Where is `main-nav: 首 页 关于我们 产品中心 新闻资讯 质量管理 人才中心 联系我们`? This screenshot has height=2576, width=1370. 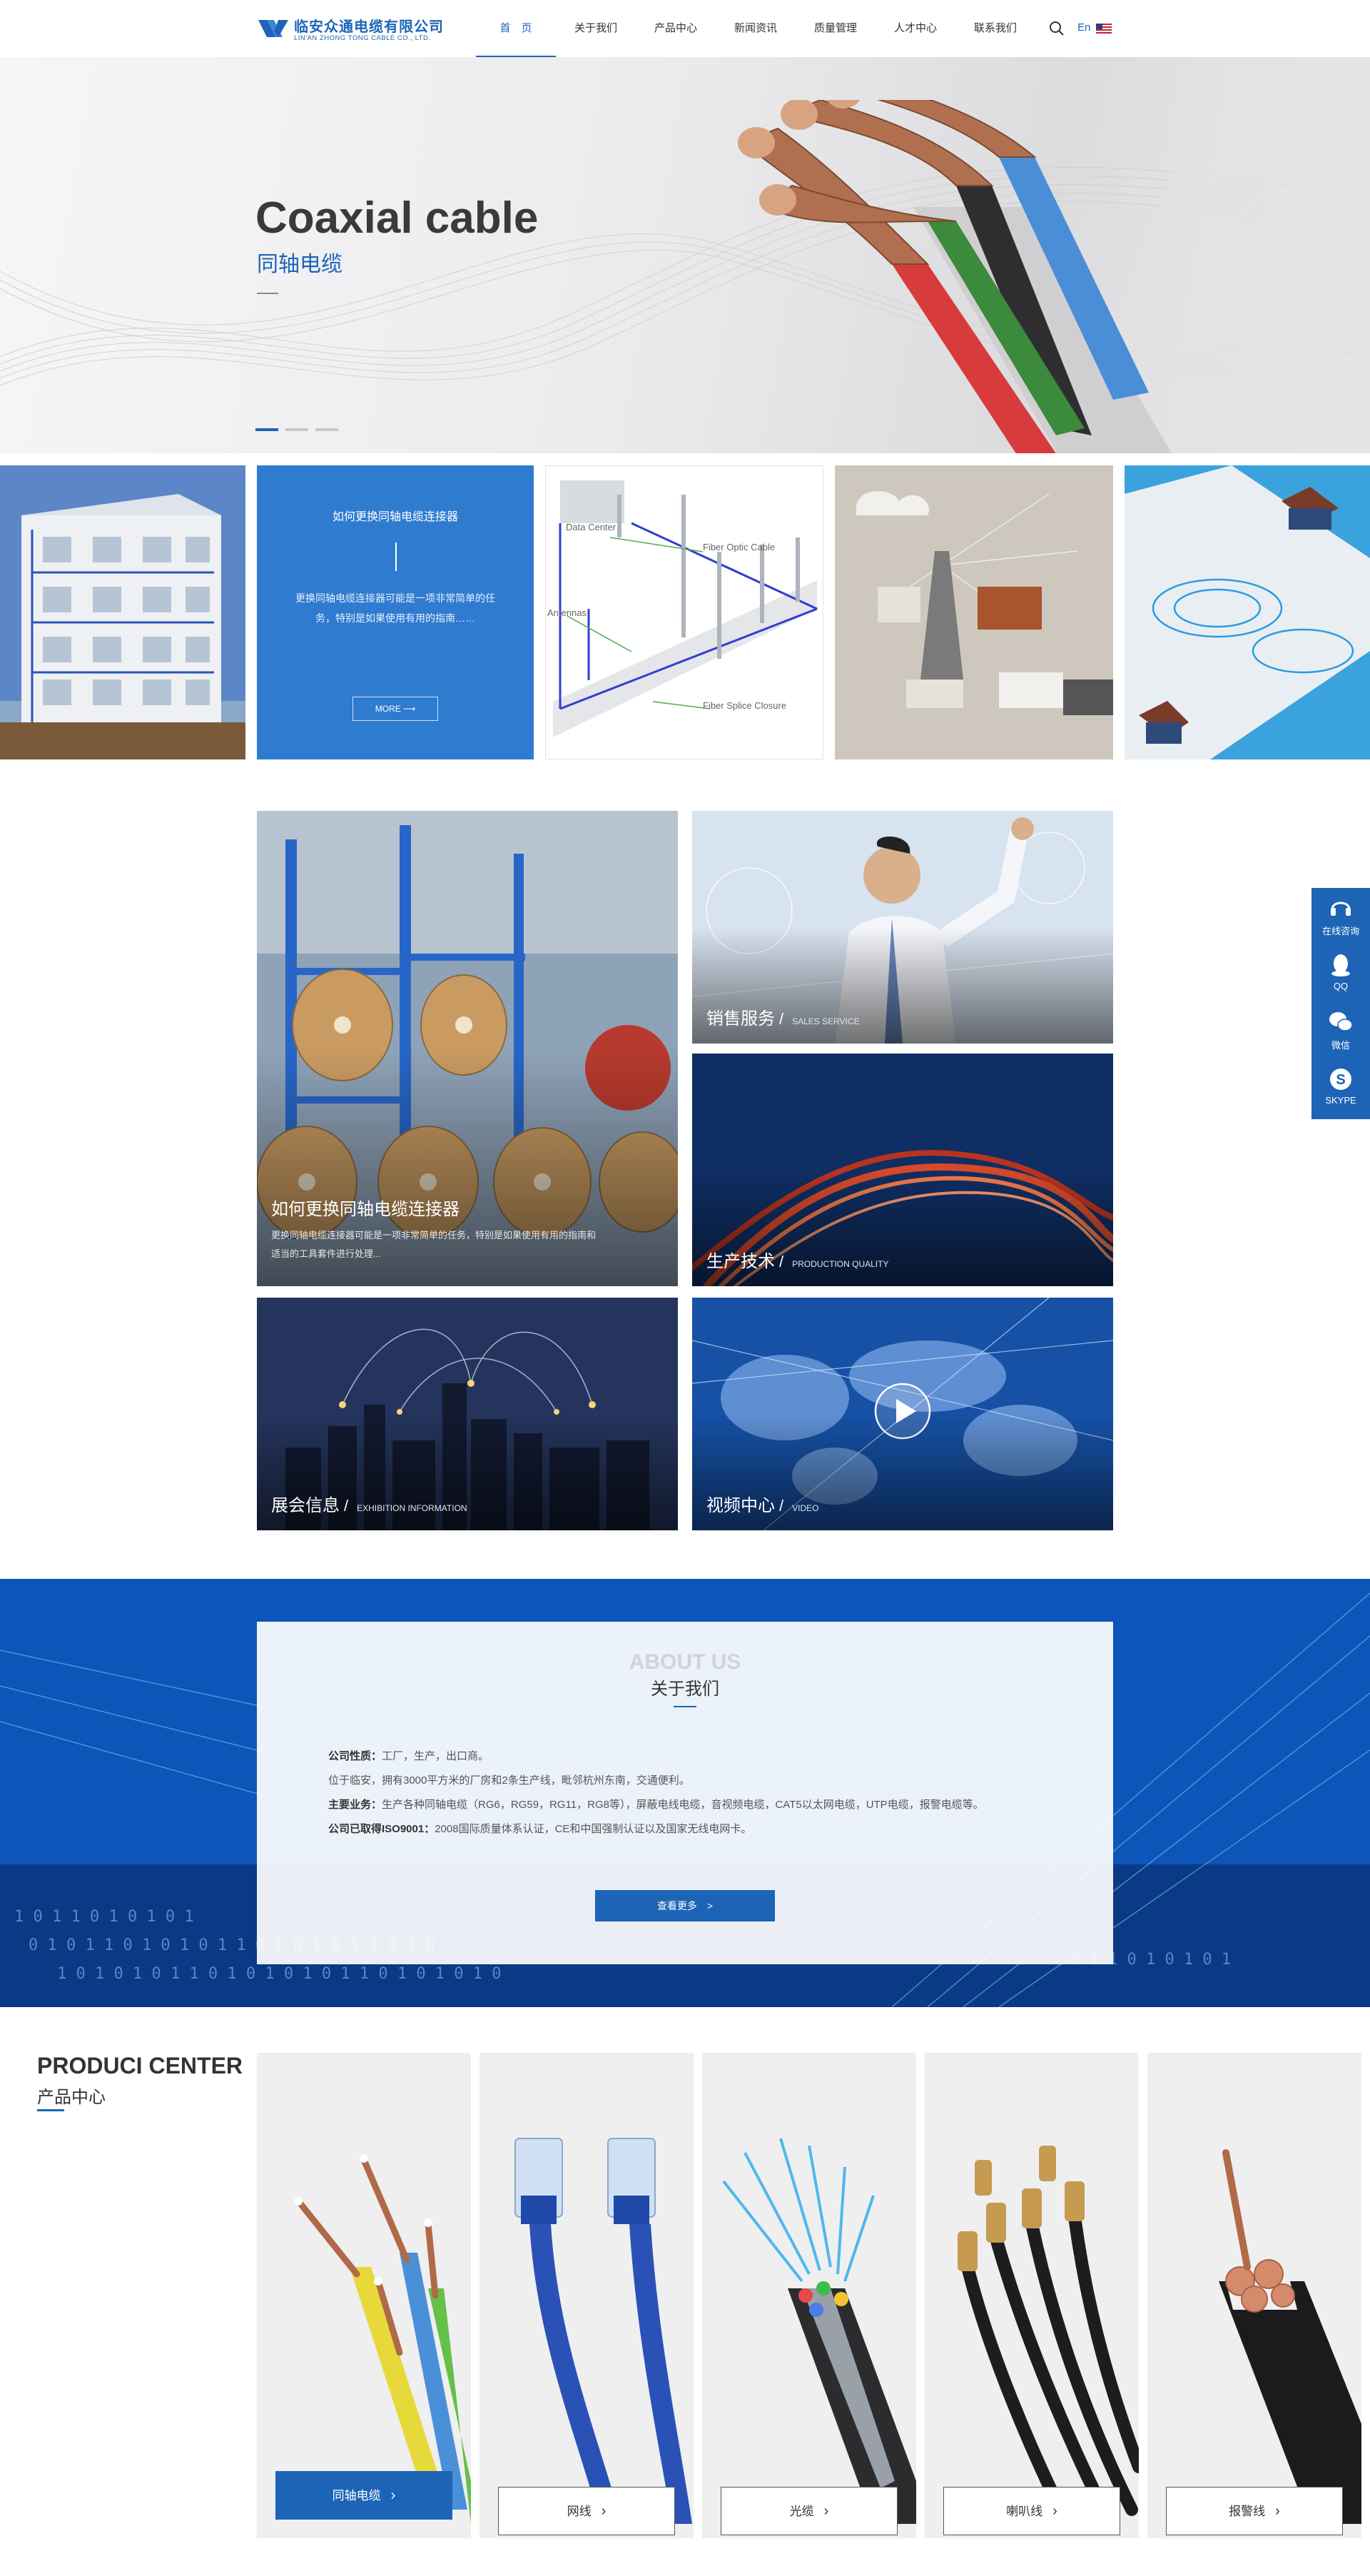 main-nav: 首 页 关于我们 产品中心 新闻资讯 质量管理 人才中心 联系我们 is located at coordinates (755, 28).